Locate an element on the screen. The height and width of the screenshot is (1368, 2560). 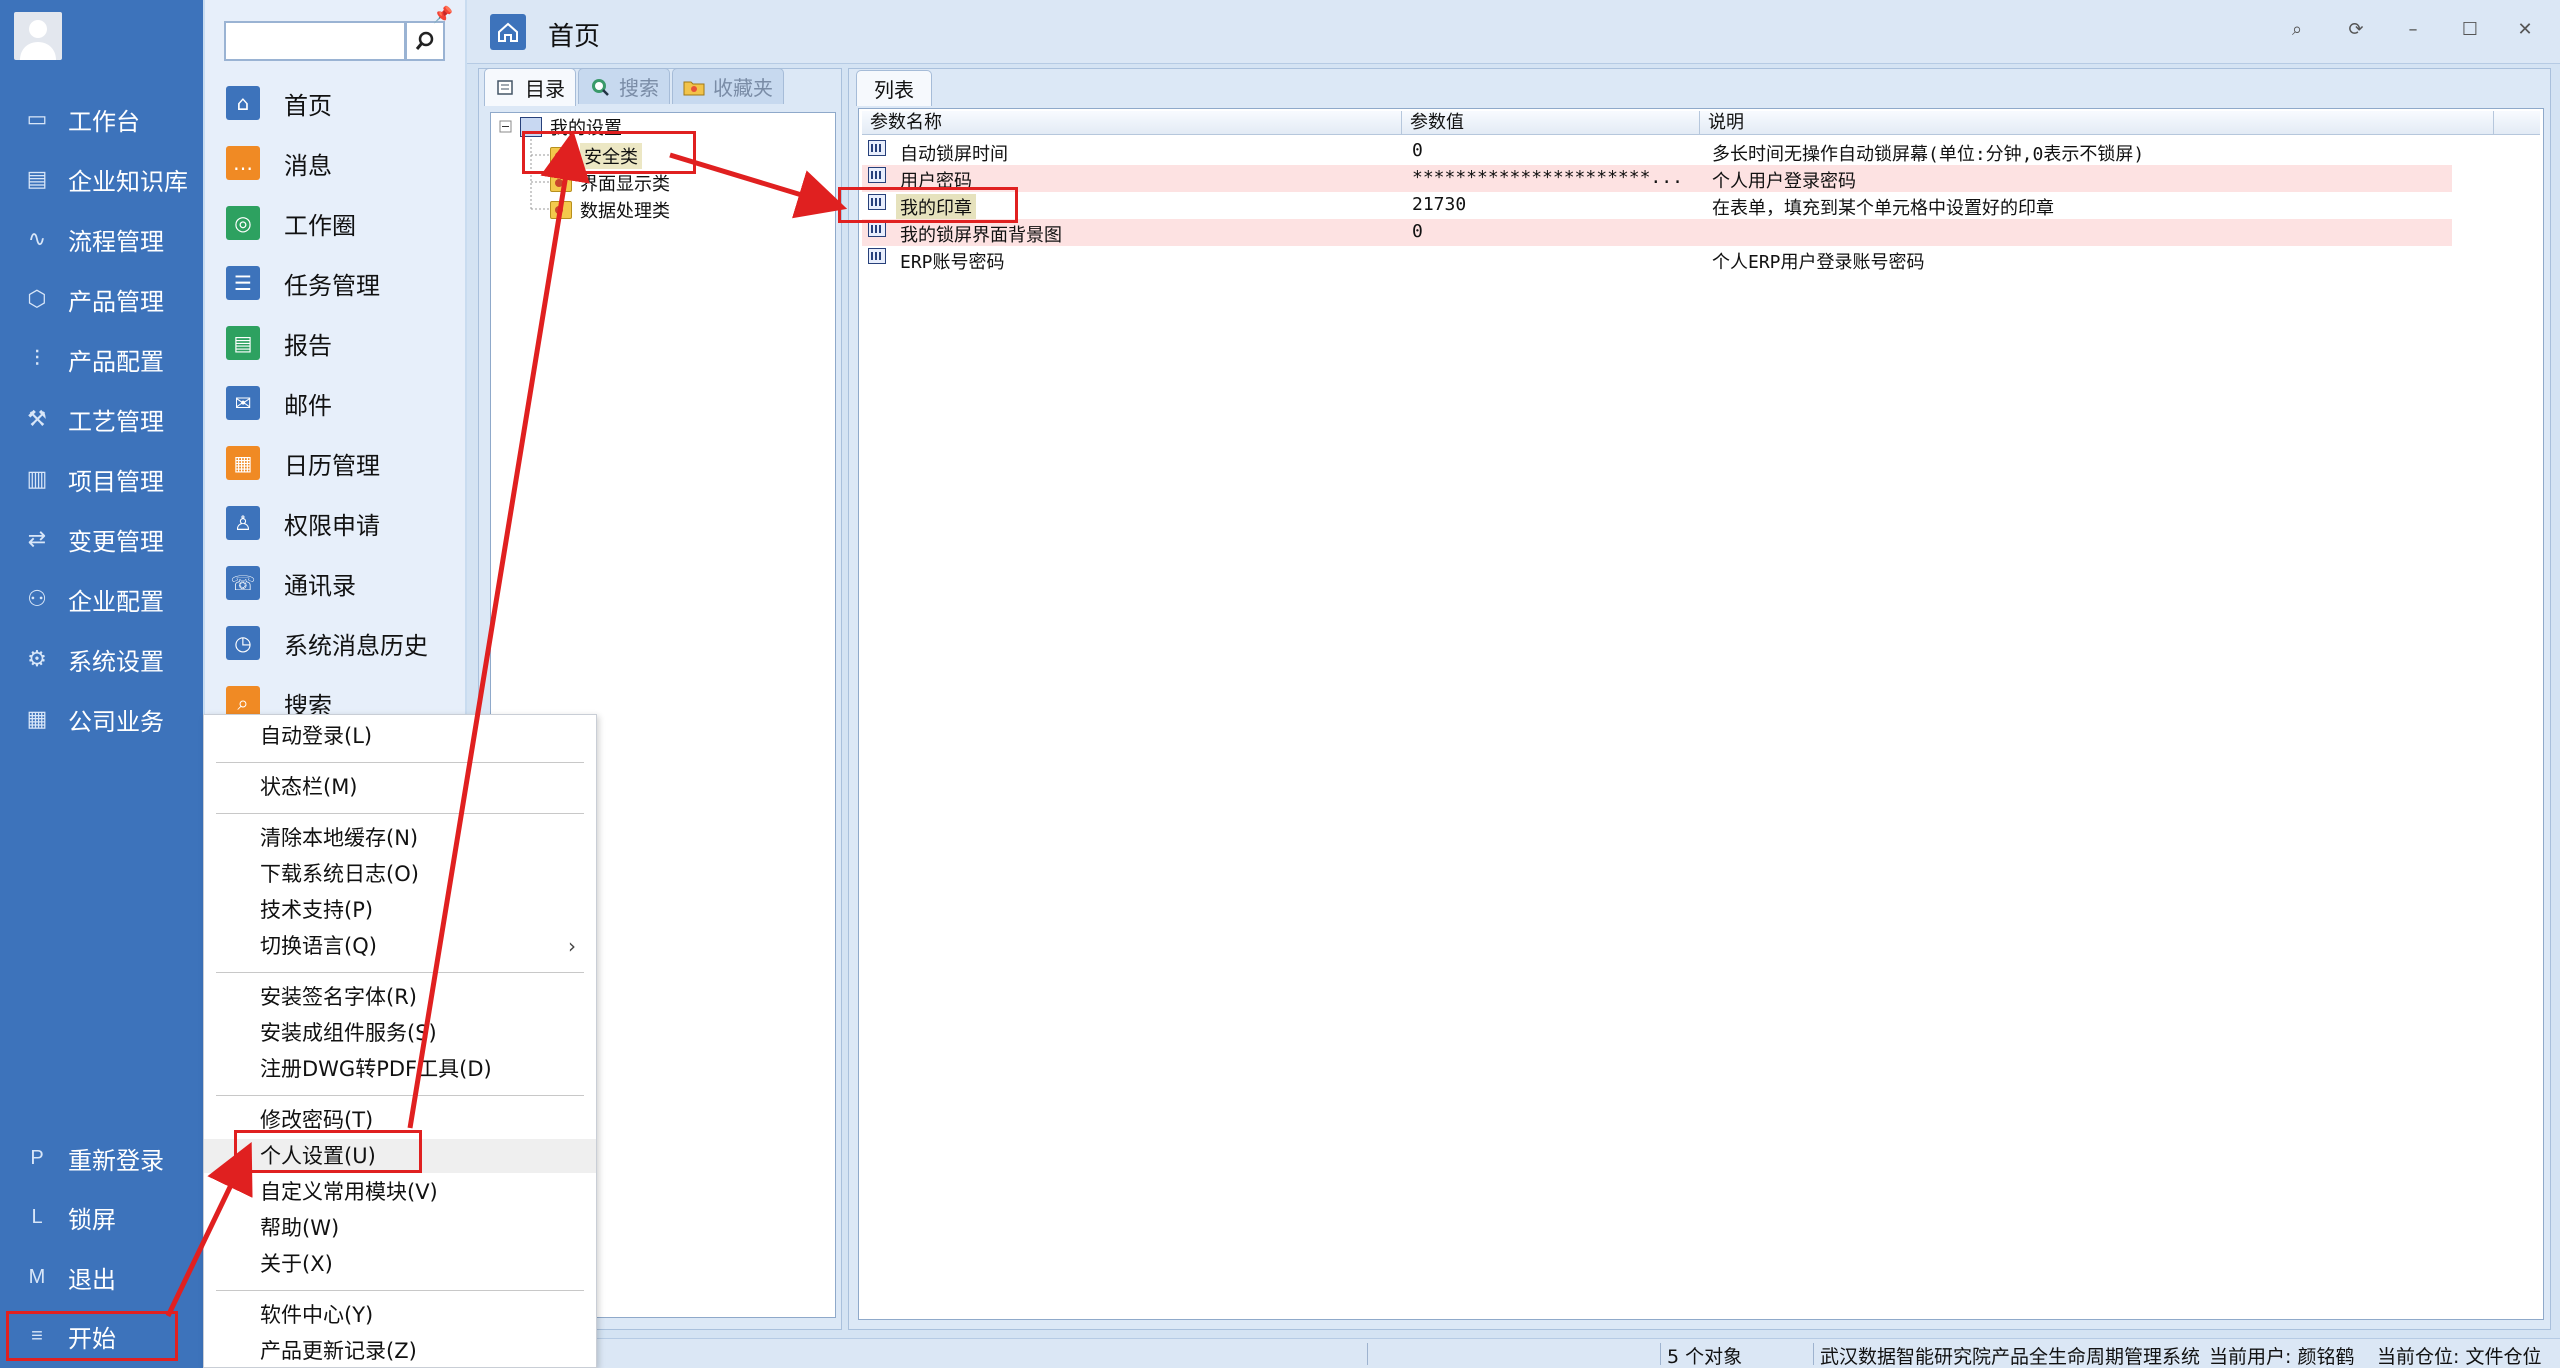
sidebar-item-label: 产品配置 is located at coordinates (116, 361).